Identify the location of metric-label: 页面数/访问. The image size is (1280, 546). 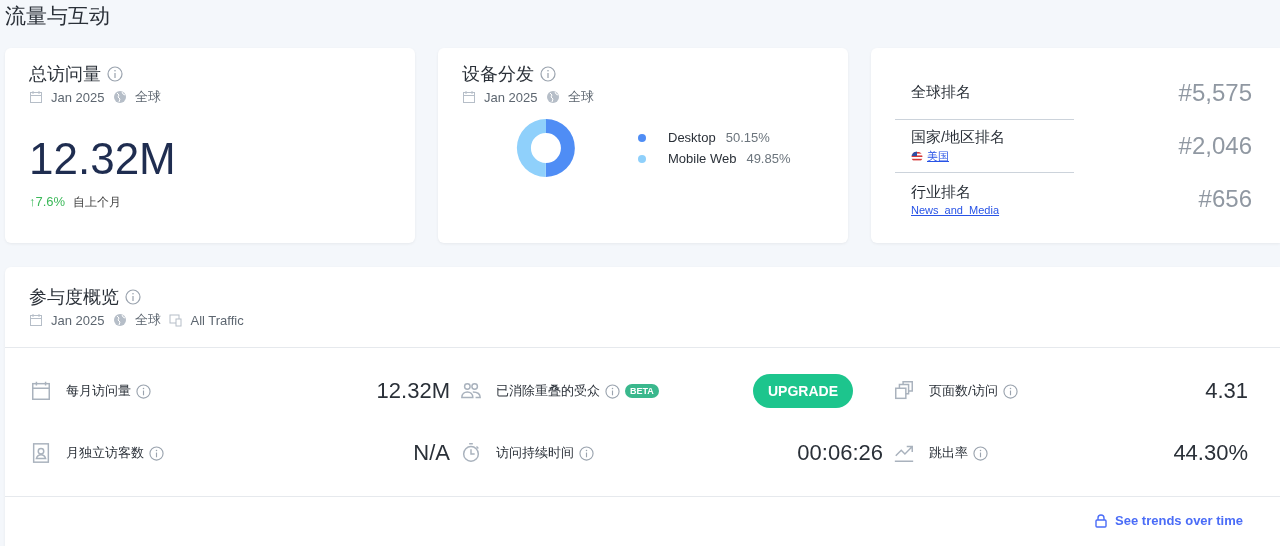
(963, 391).